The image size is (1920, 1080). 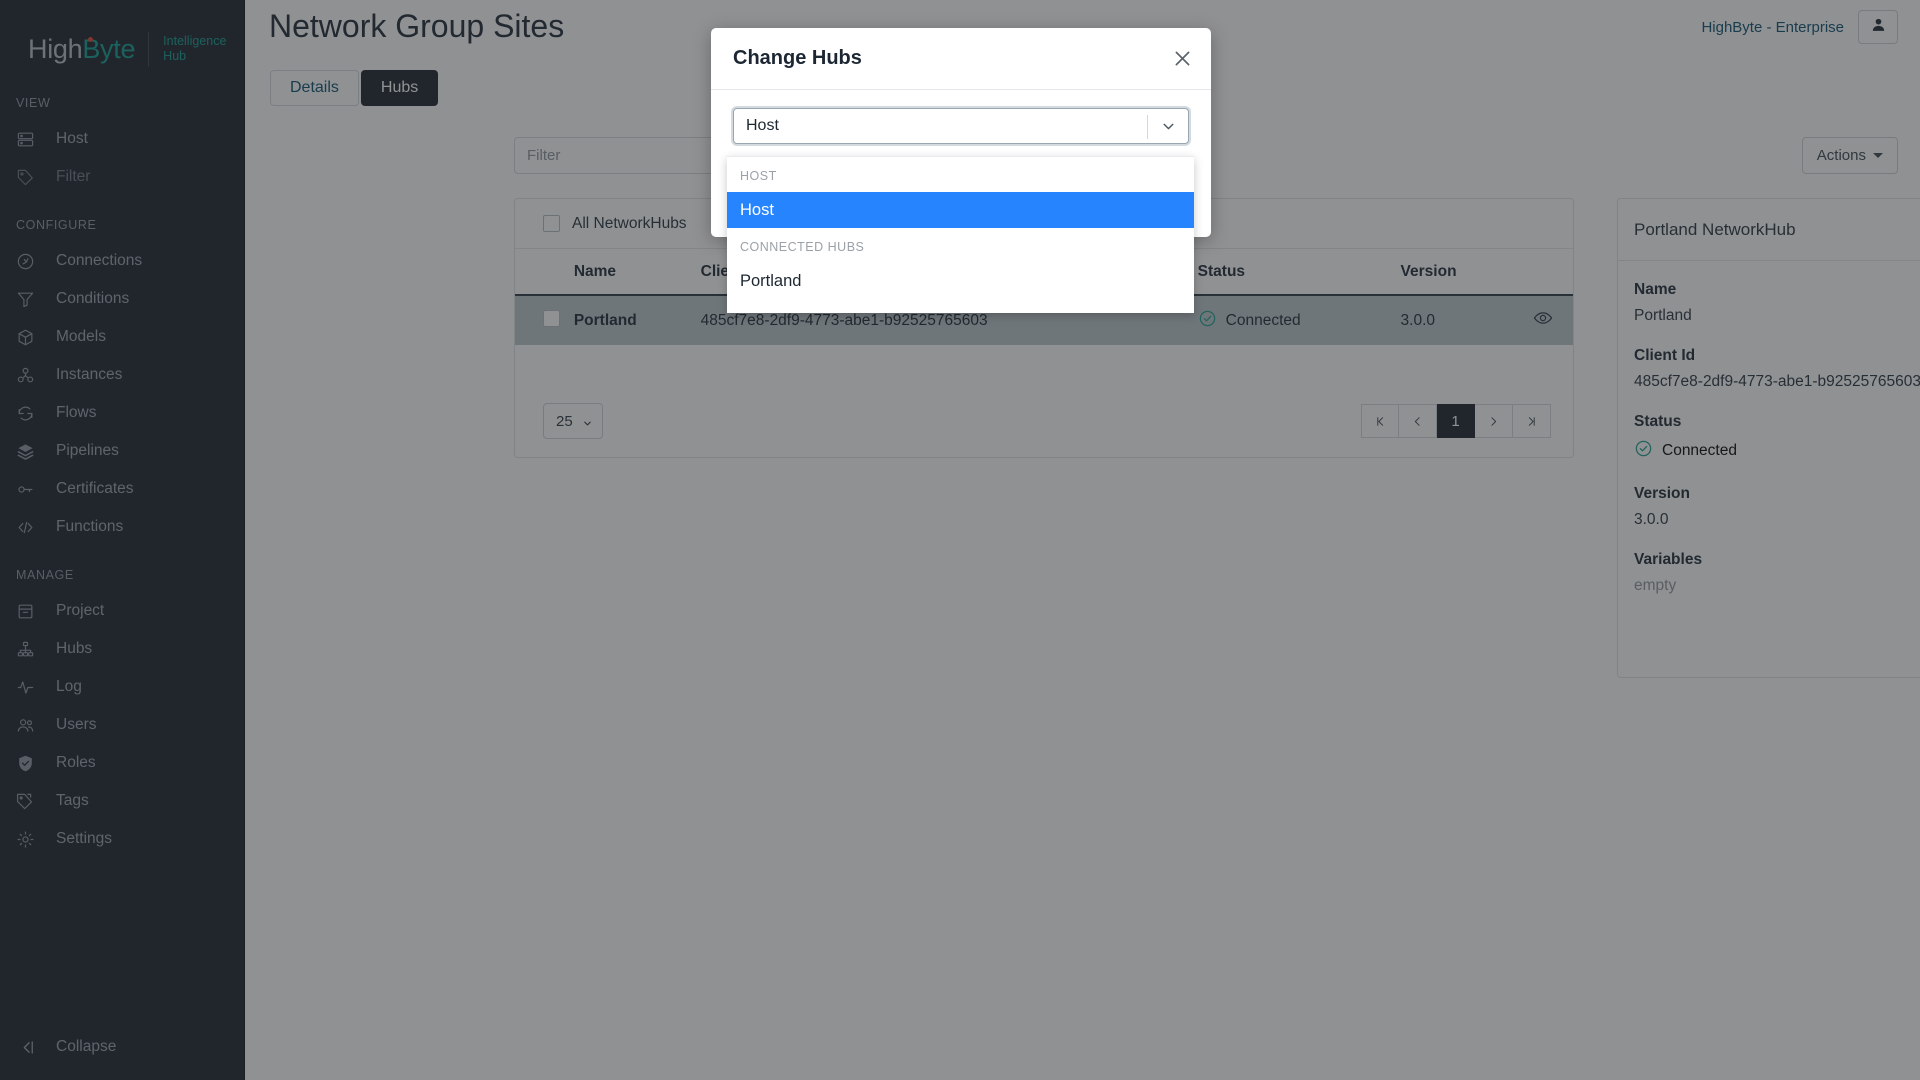 I want to click on modal-title: Change Hubs, so click(x=797, y=58).